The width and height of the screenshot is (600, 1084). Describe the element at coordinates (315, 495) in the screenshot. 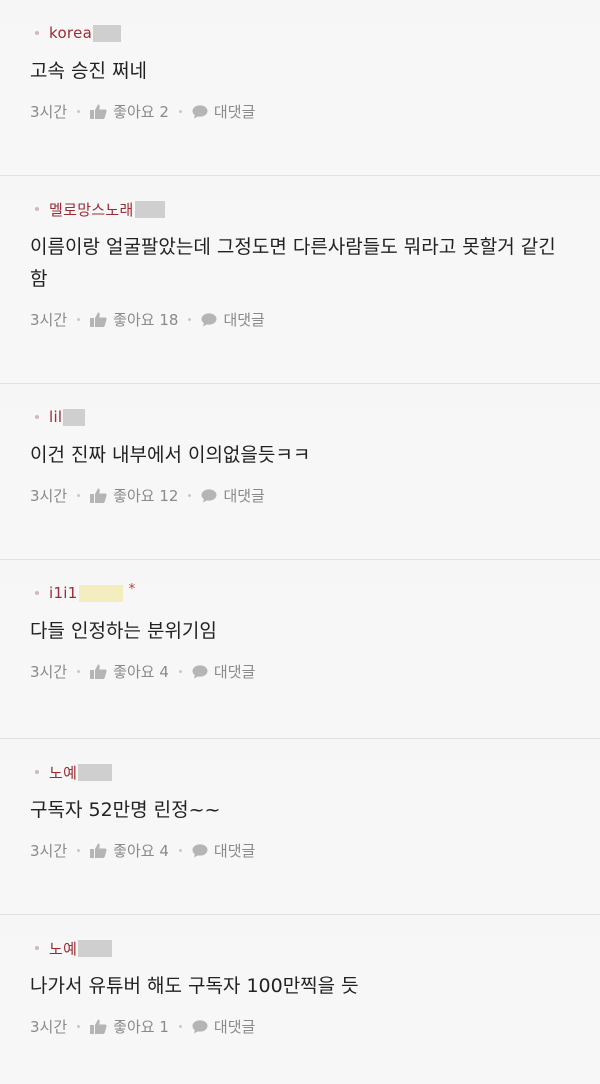

I see `comment-meta: 3시간 좋아요 12 대댓글` at that location.